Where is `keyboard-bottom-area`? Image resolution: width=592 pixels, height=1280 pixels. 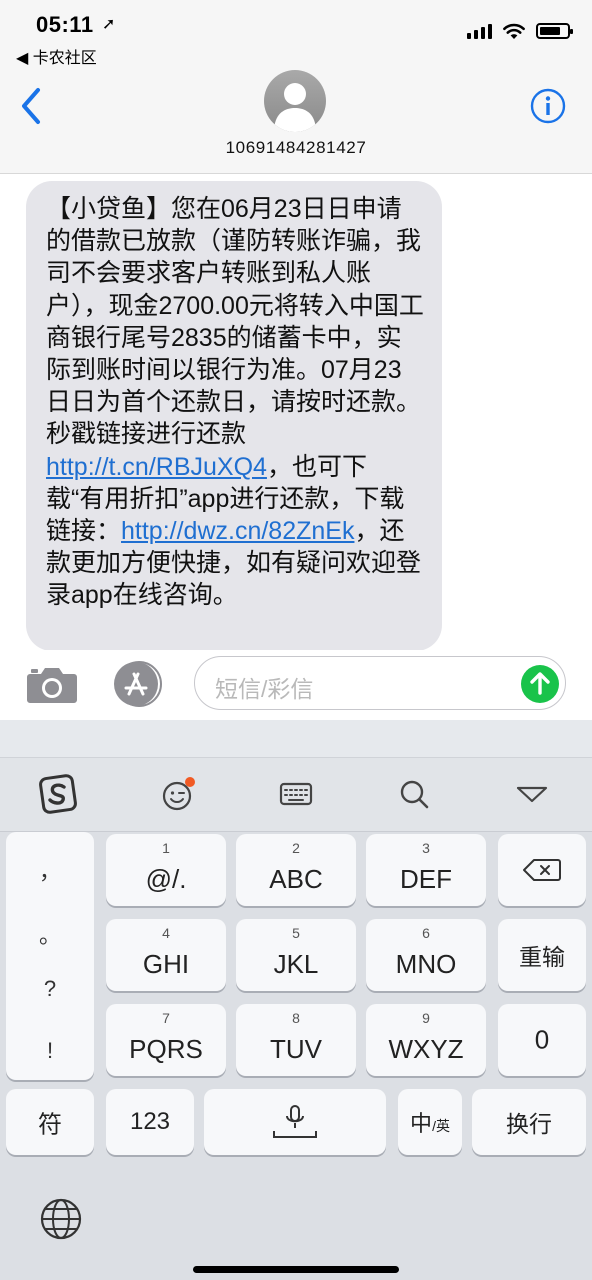 keyboard-bottom-area is located at coordinates (296, 1224).